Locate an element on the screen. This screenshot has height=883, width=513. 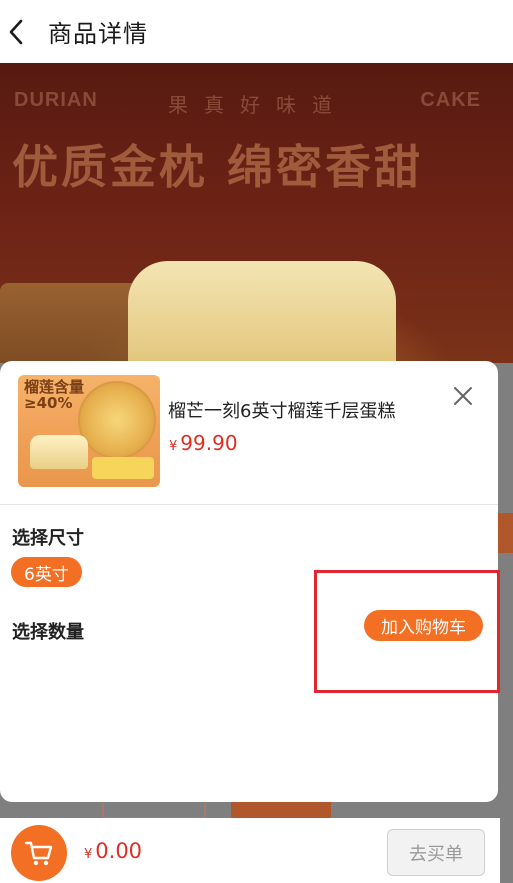
quantity-label: 选择数量 is located at coordinates (48, 632).